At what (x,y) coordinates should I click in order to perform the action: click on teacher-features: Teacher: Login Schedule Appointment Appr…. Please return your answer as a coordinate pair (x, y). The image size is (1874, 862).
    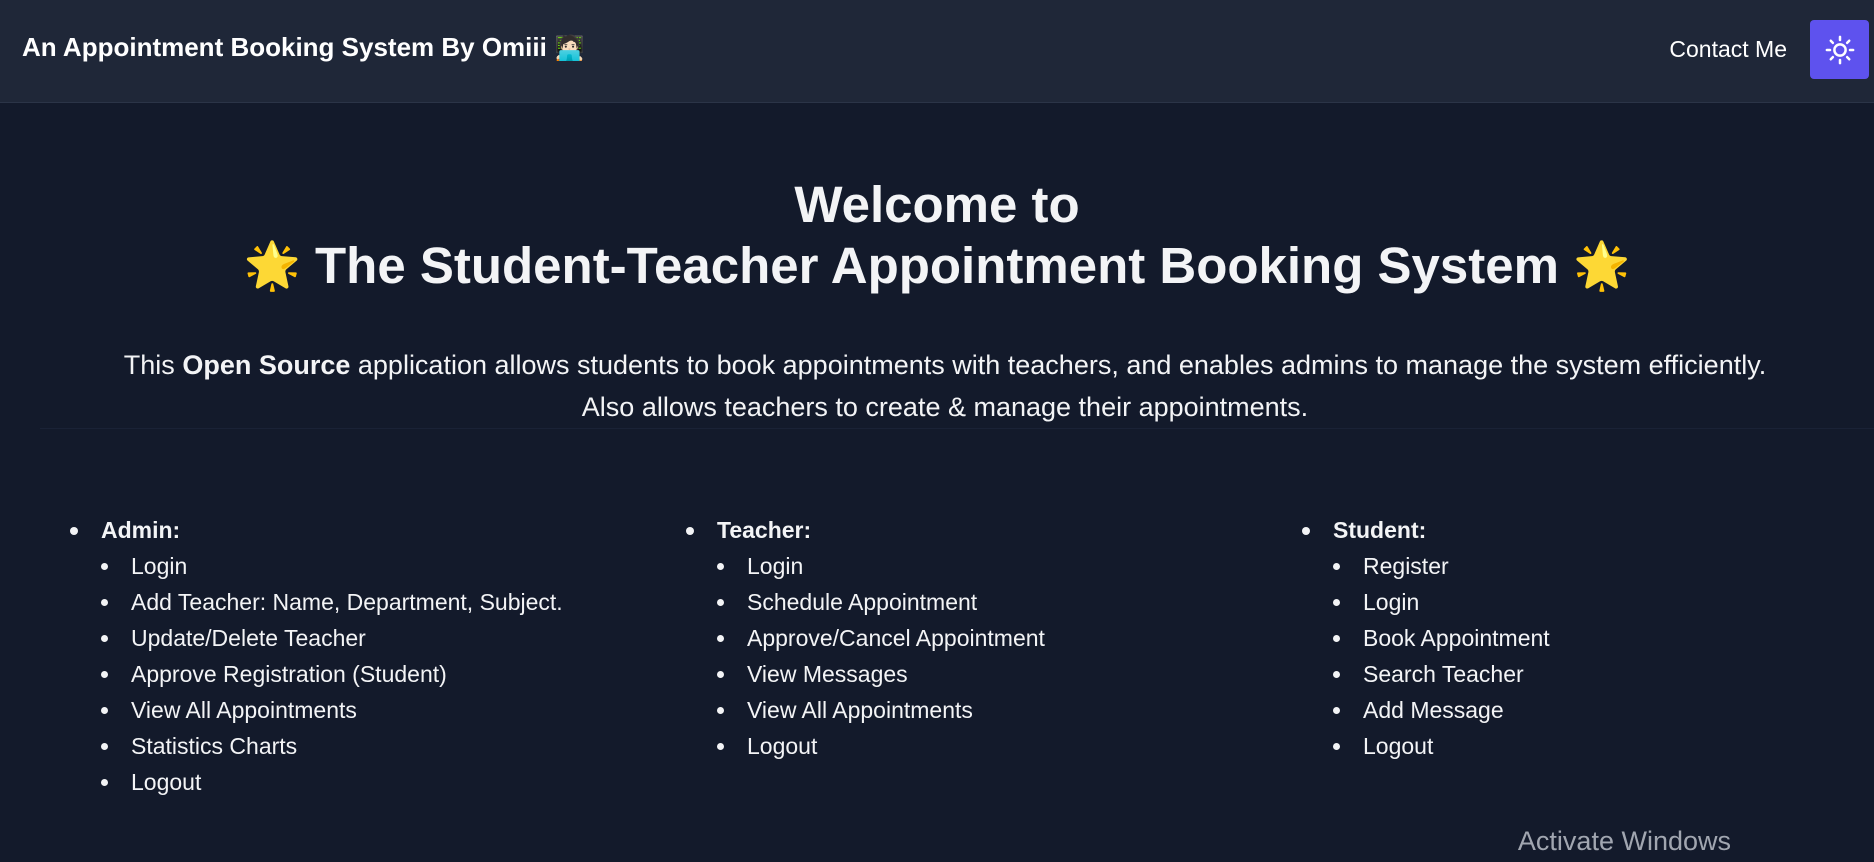
    Looking at the image, I should click on (966, 638).